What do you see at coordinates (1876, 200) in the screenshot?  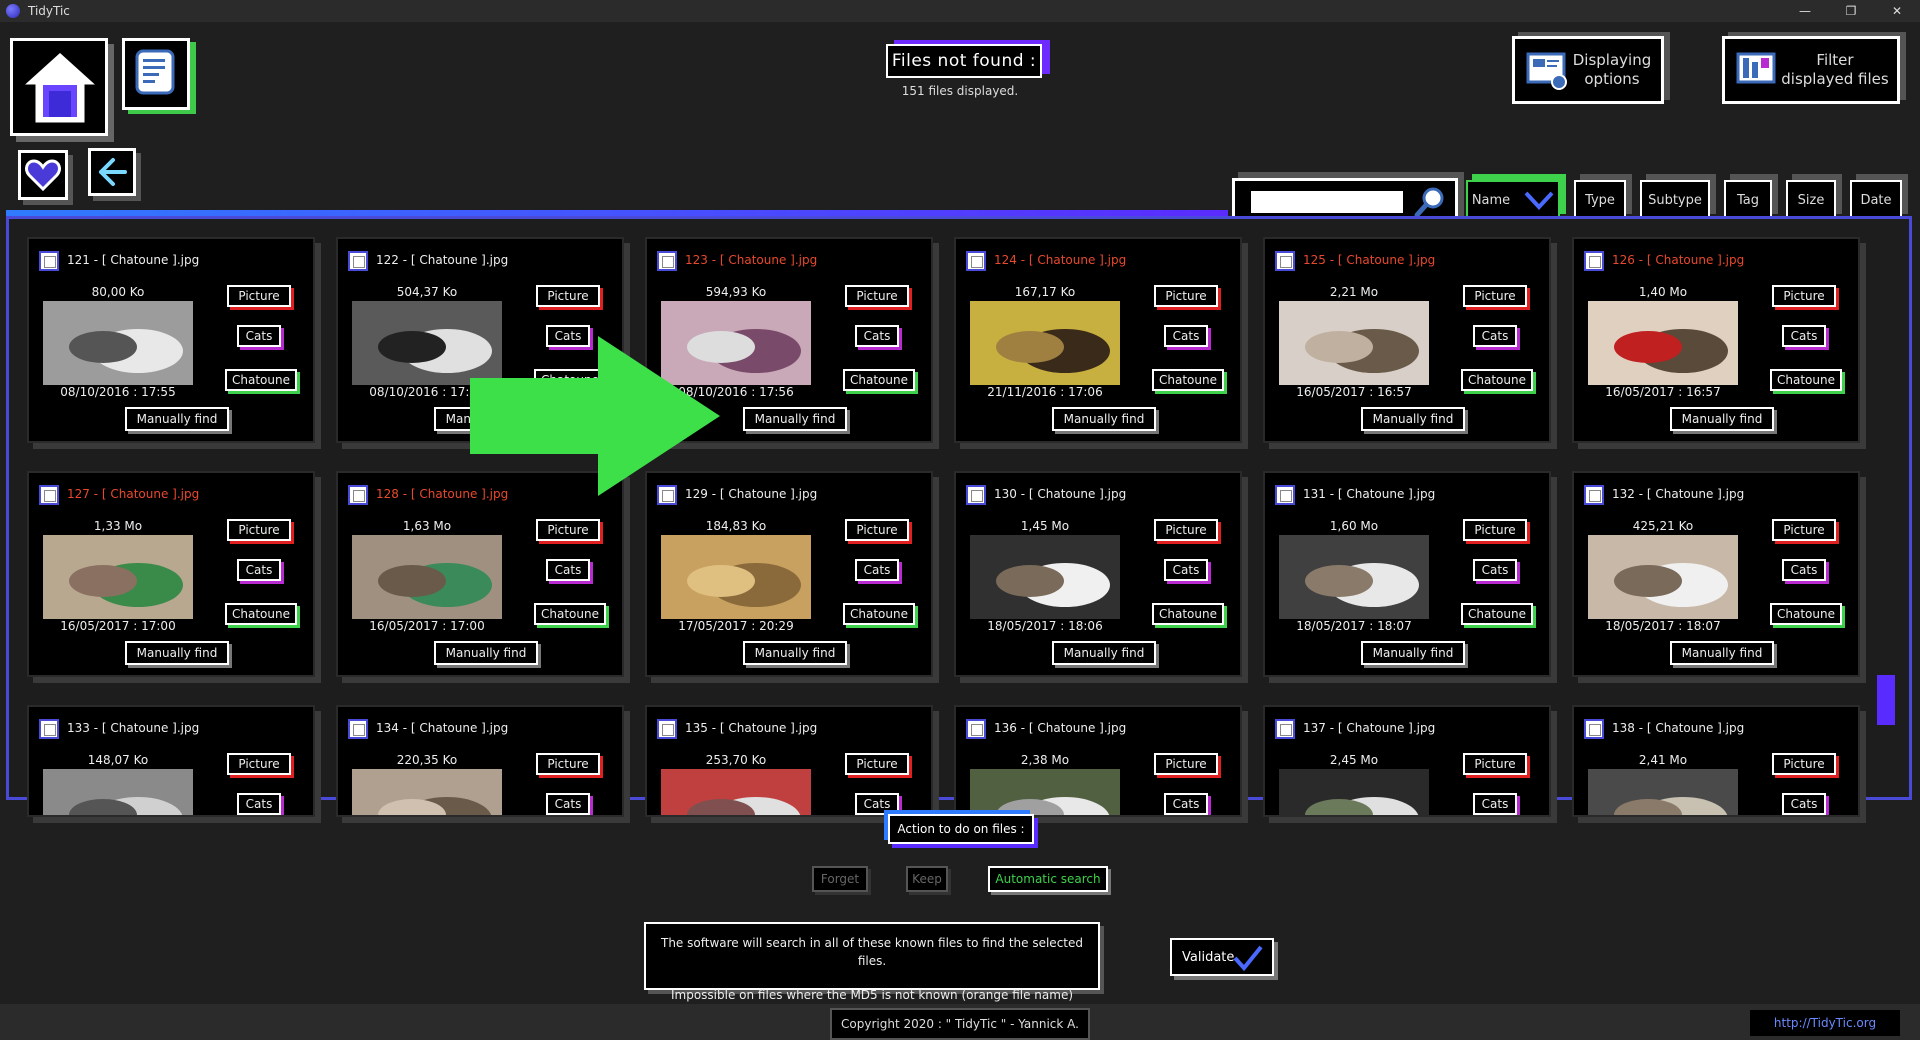 I see `sort-date-button: Date` at bounding box center [1876, 200].